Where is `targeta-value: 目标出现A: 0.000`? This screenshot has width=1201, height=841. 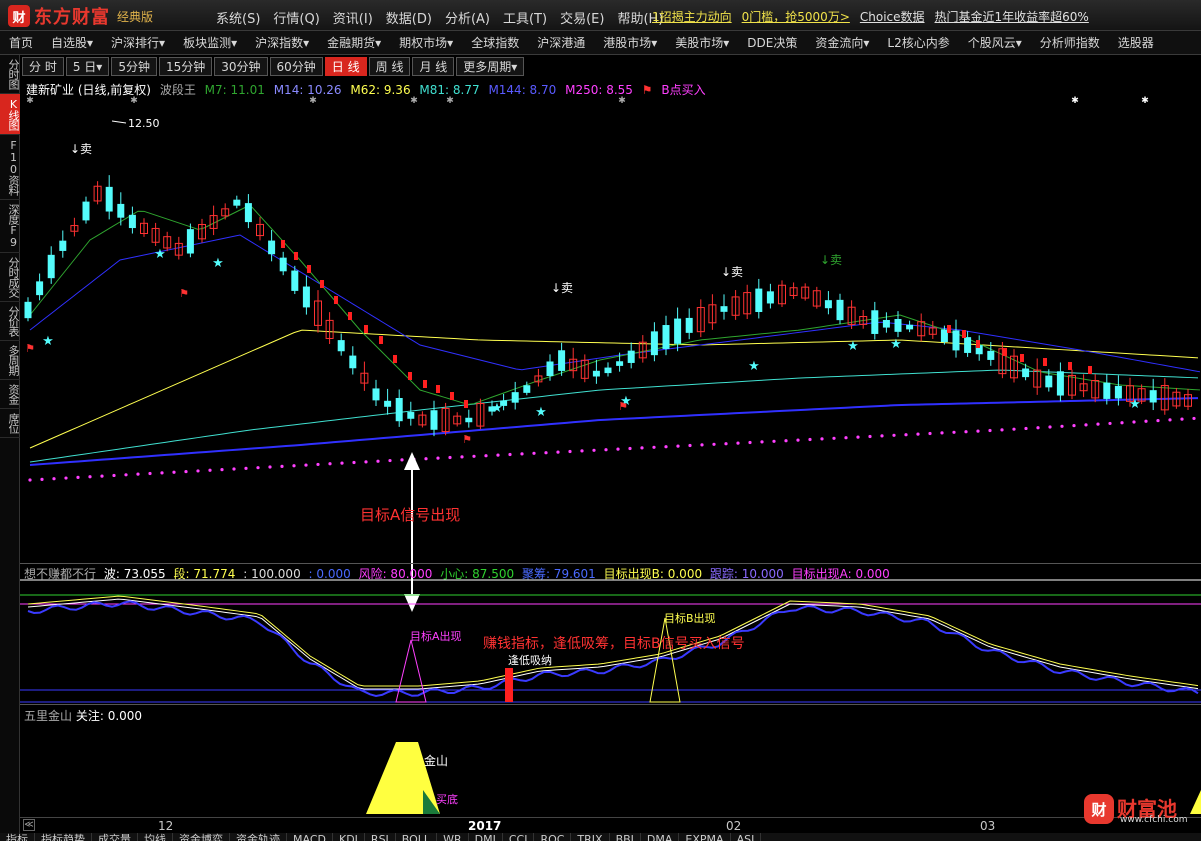
targeta-value: 目标出现A: 0.000 is located at coordinates (840, 574).